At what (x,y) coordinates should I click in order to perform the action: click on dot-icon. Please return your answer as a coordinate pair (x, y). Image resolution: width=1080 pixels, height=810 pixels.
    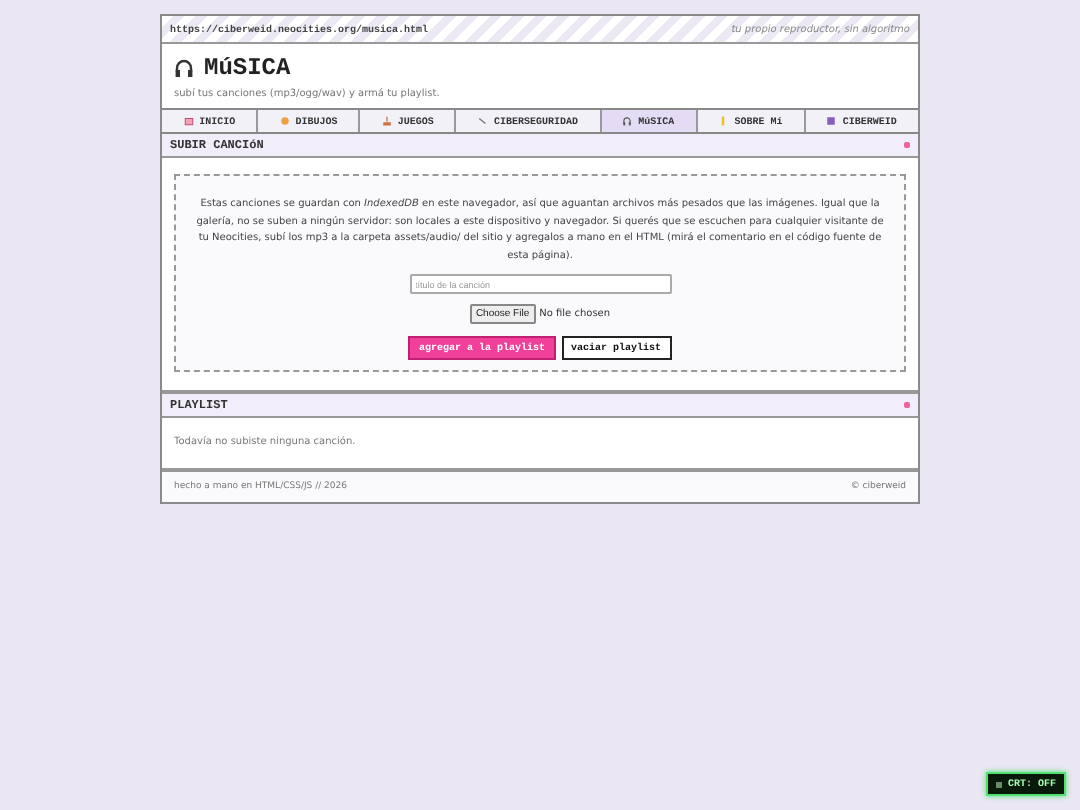
    Looking at the image, I should click on (284, 121).